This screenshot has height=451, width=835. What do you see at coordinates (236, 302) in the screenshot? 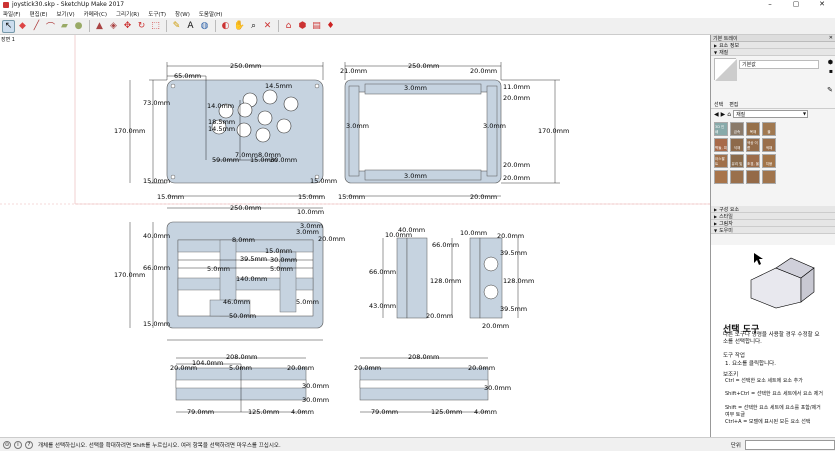
I see `dim-label: 46.0mm` at bounding box center [236, 302].